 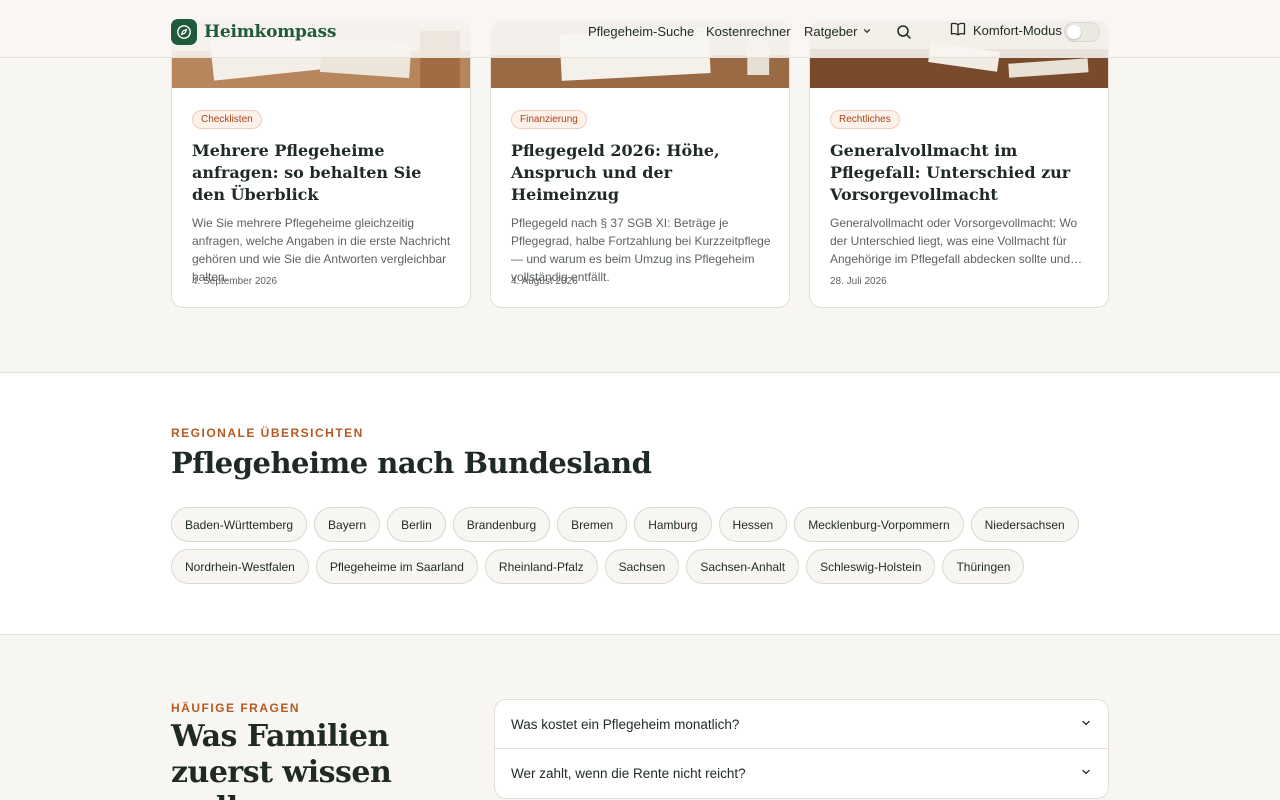 I want to click on nav-ratgeber-label: Ratgeber, so click(x=831, y=31).